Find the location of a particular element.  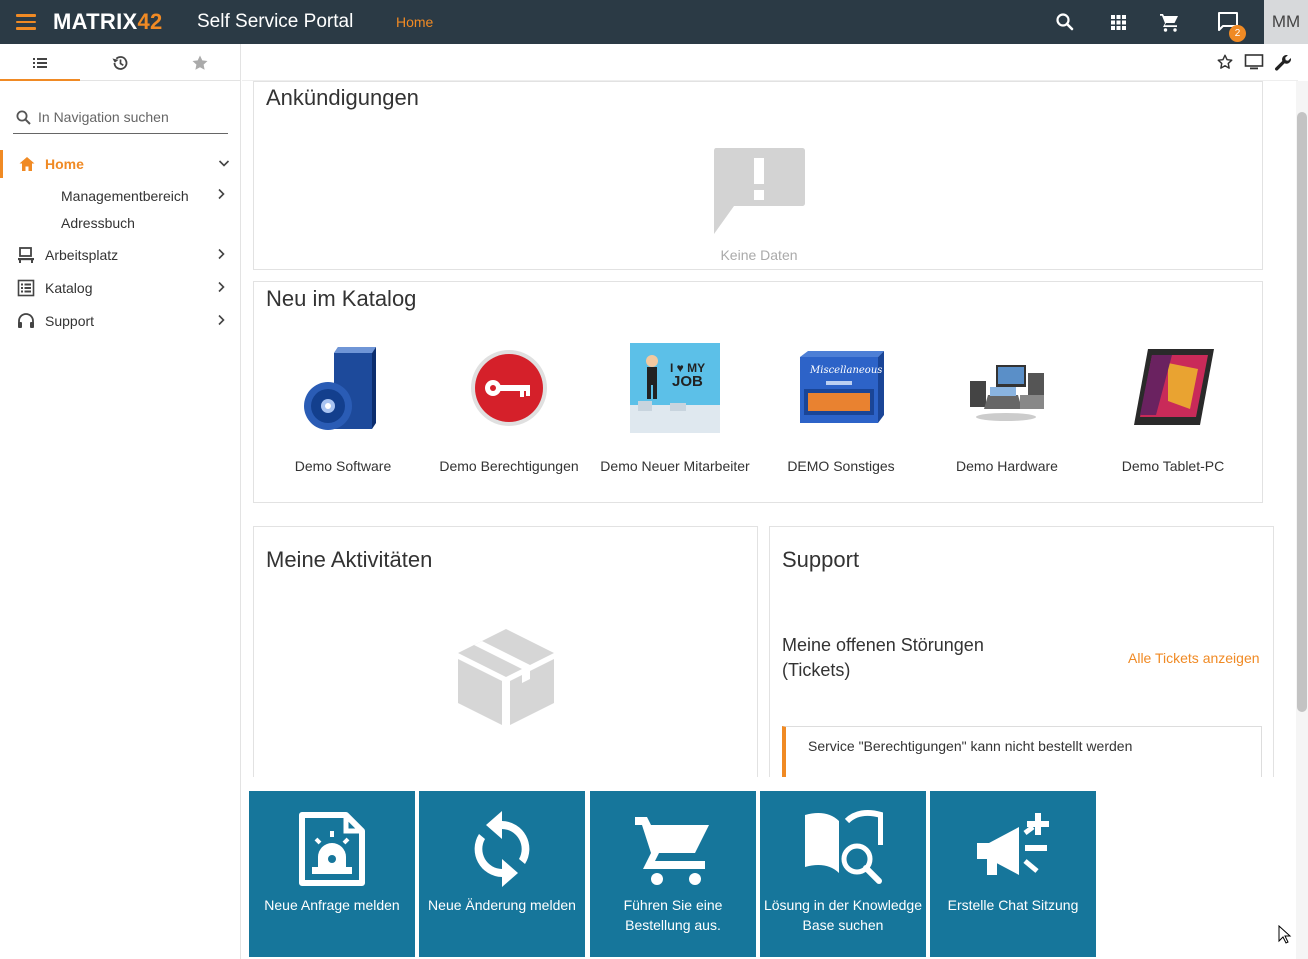

tablet-image is located at coordinates (1173, 388).